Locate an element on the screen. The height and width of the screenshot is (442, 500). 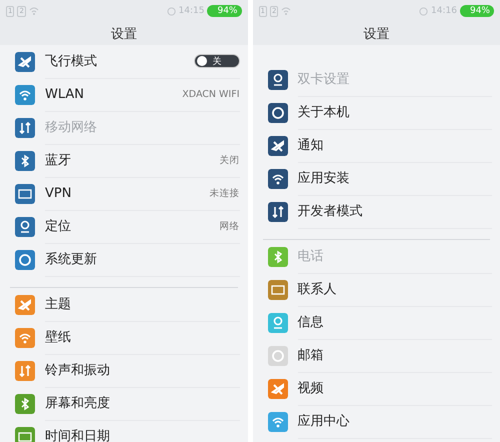
setting-label: 通知 is located at coordinates (395, 145).